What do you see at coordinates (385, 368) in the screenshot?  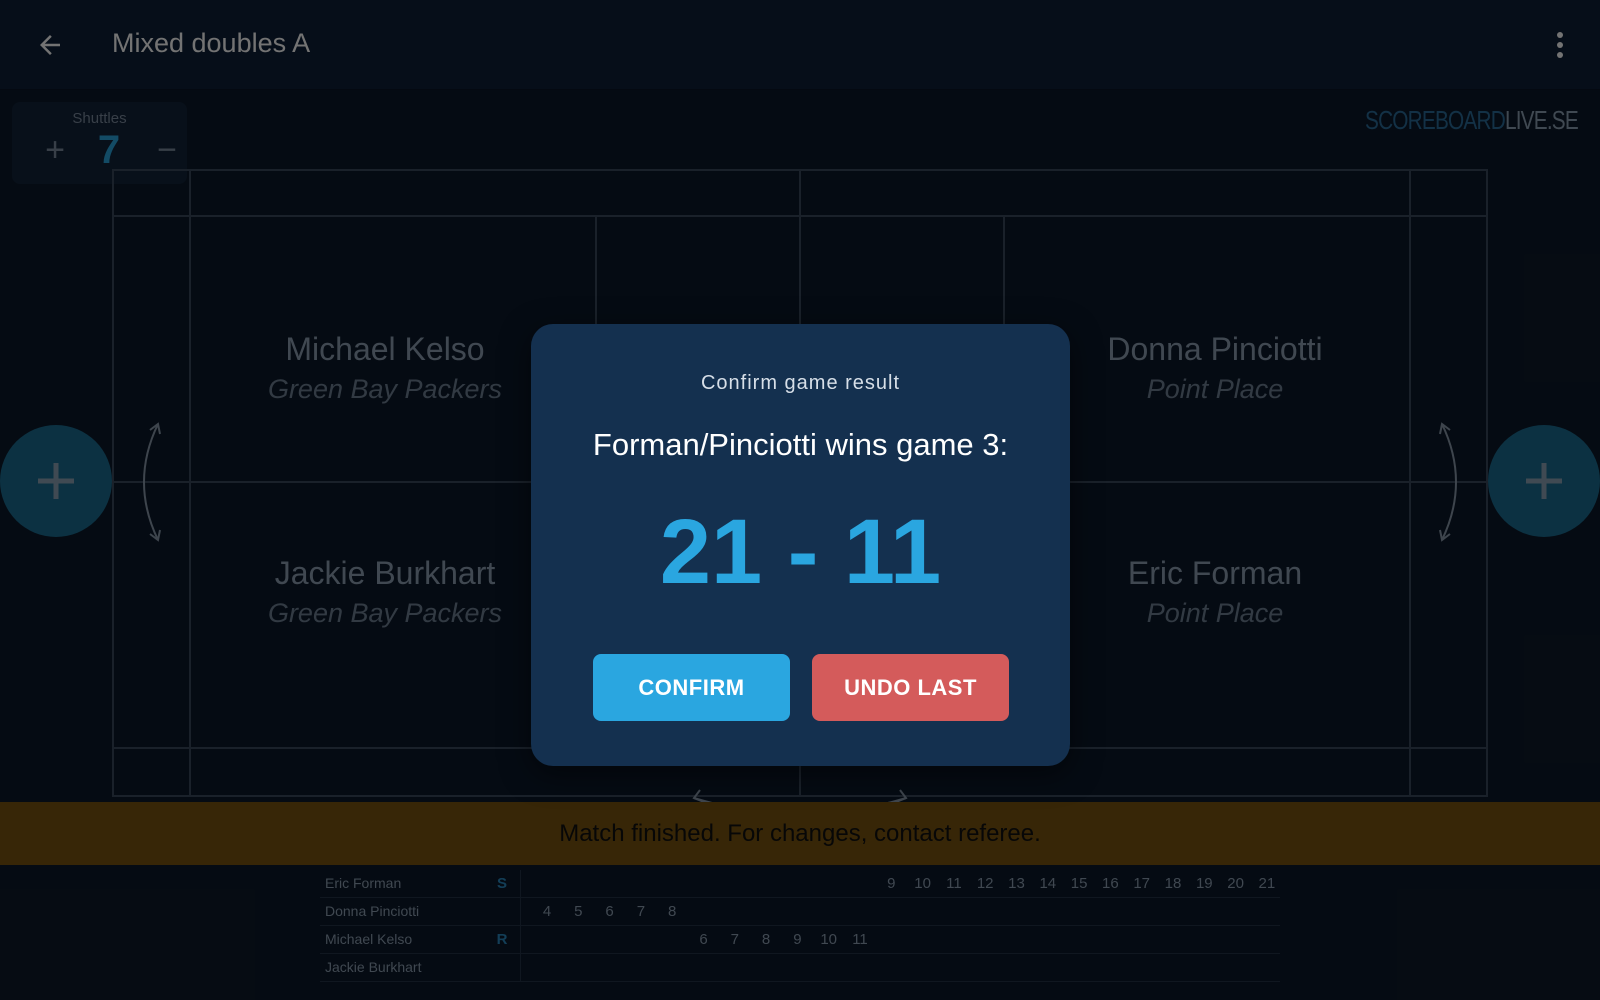 I see `player-left-top: Michael Kelso Green Bay Packers` at bounding box center [385, 368].